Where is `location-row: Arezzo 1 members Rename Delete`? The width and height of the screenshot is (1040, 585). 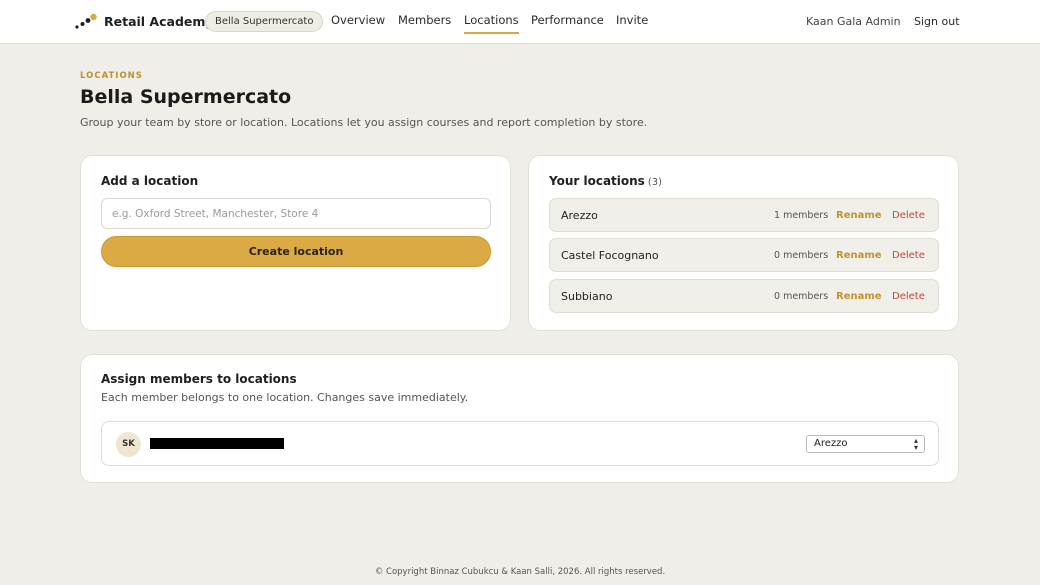 location-row: Arezzo 1 members Rename Delete is located at coordinates (744, 215).